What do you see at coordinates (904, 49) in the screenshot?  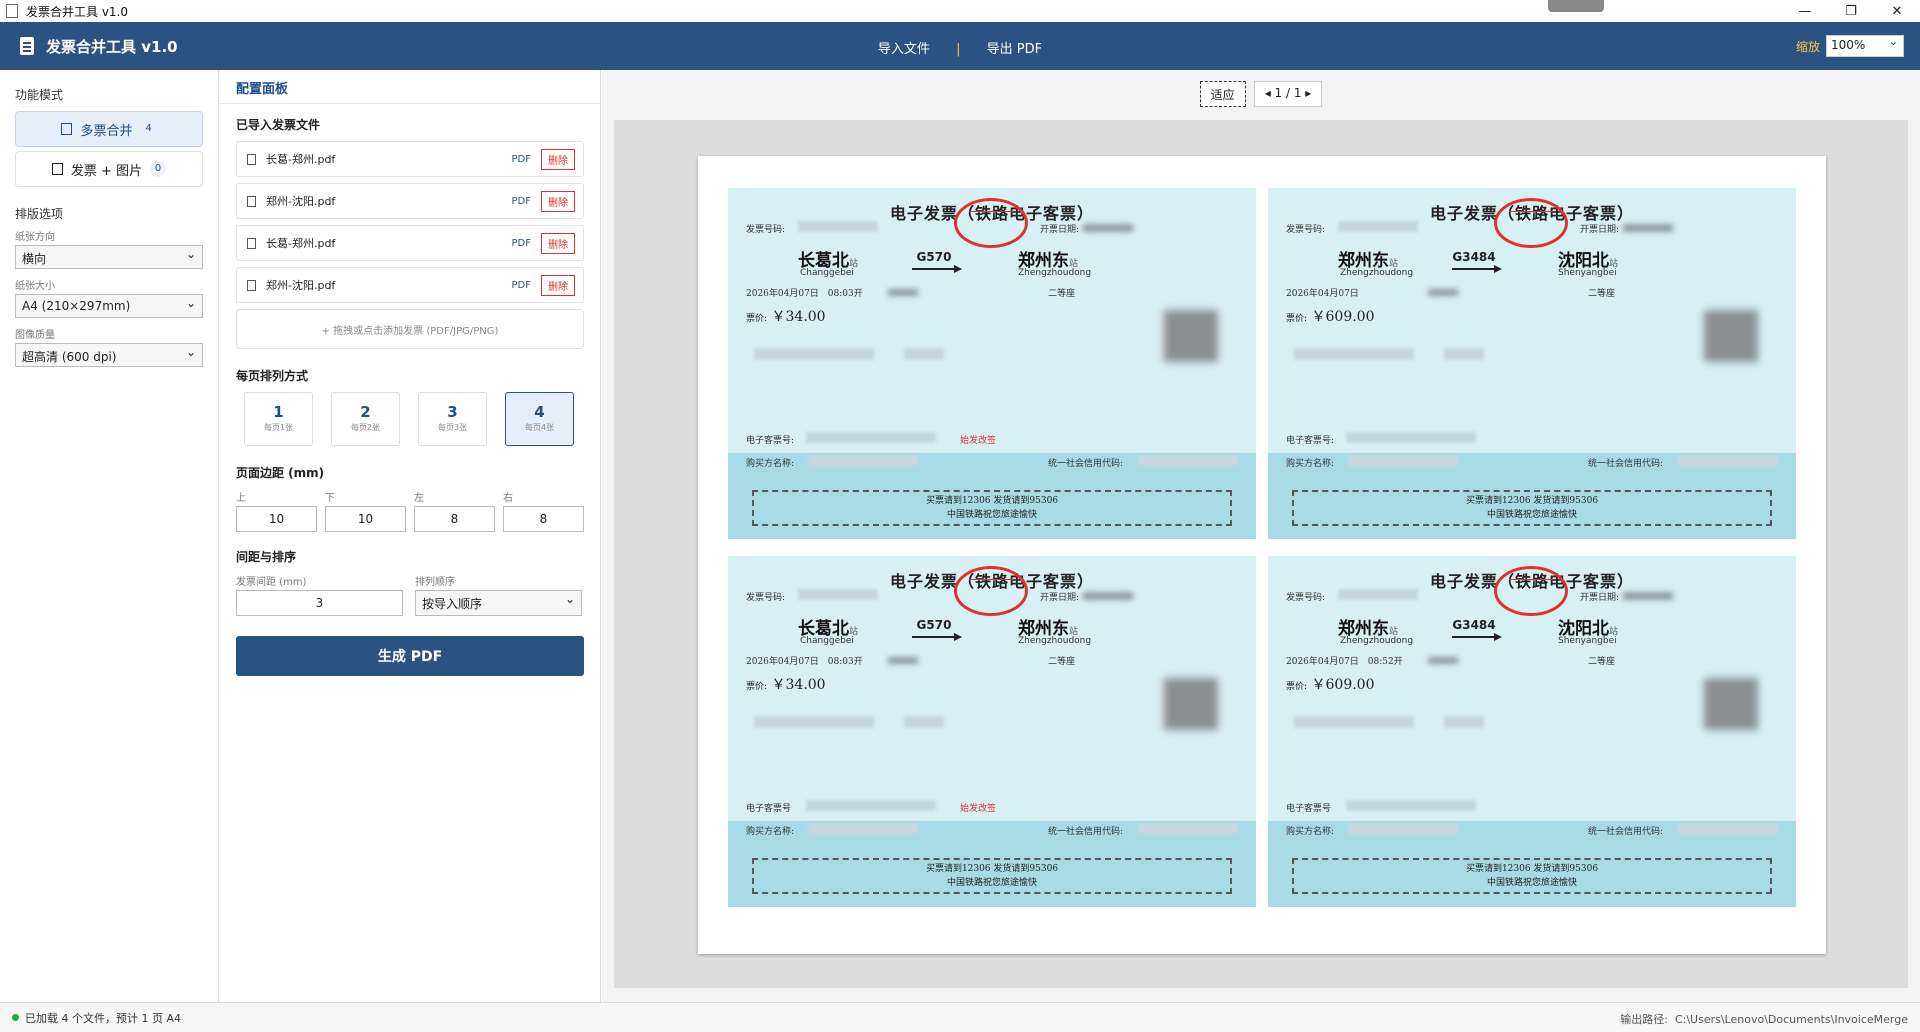 I see `import-files-button: 导入文件` at bounding box center [904, 49].